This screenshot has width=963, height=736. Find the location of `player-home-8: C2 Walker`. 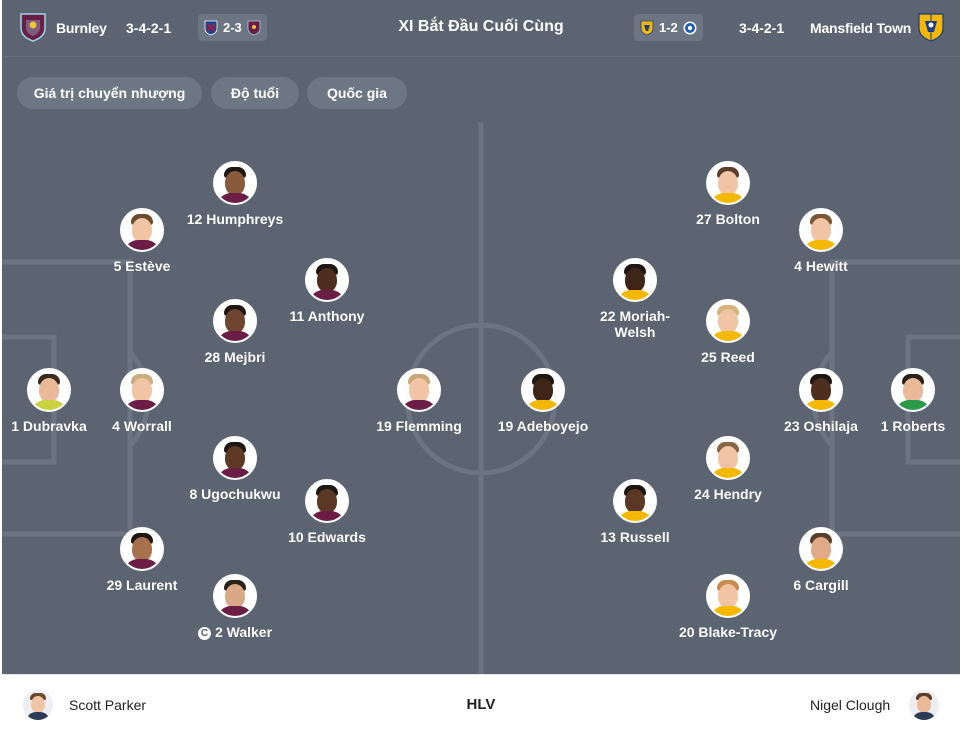

player-home-8: C2 Walker is located at coordinates (235, 607).